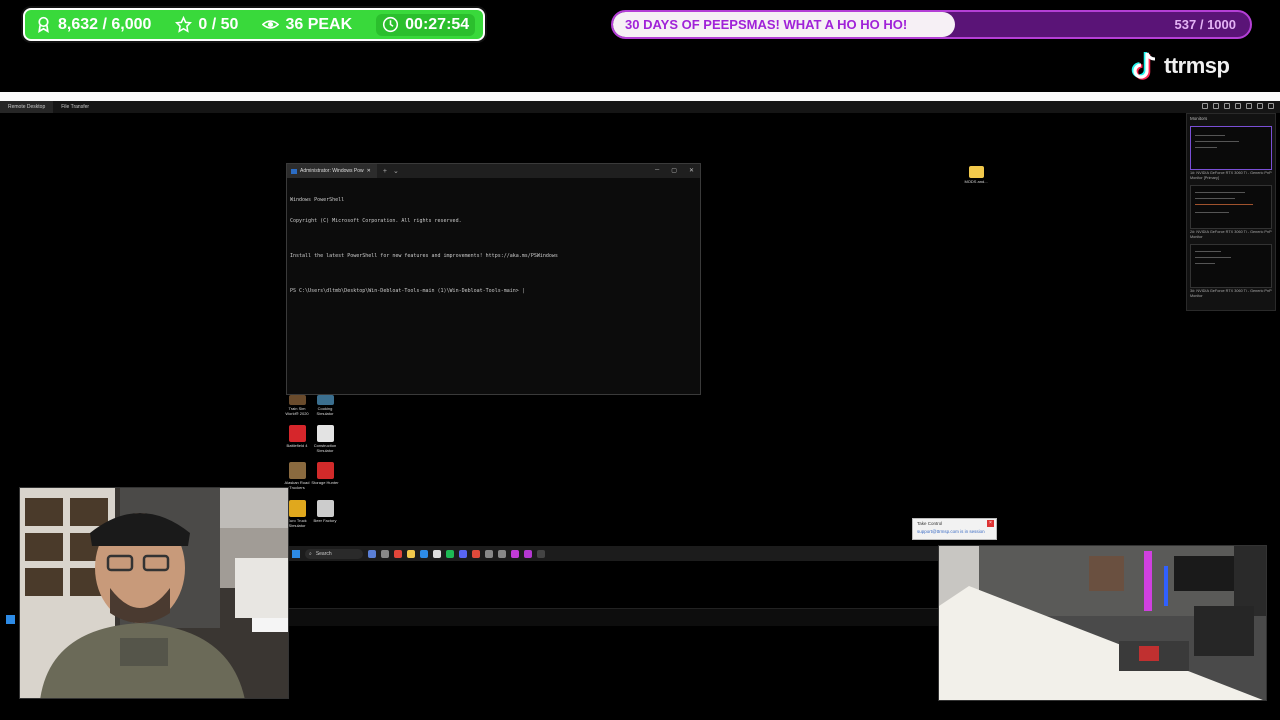 Image resolution: width=1280 pixels, height=720 pixels. Describe the element at coordinates (325, 411) in the screenshot. I see `desktop-icon-label: Cooking Simulator` at that location.